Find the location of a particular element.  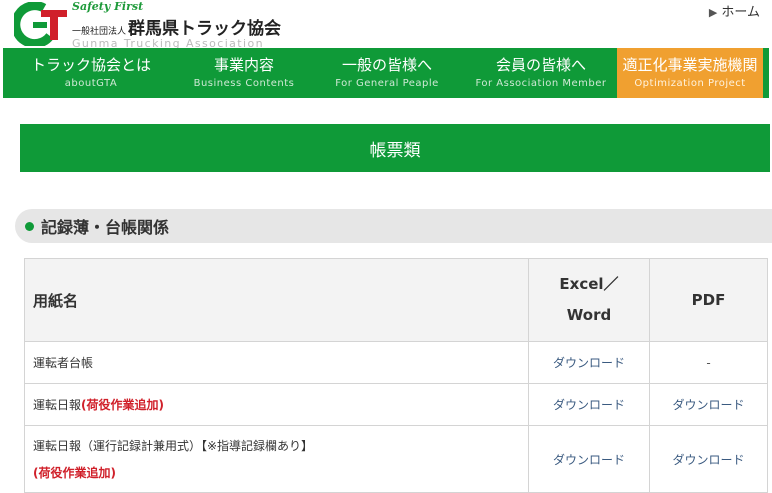

triangle-right-icon: ▶ is located at coordinates (713, 12).